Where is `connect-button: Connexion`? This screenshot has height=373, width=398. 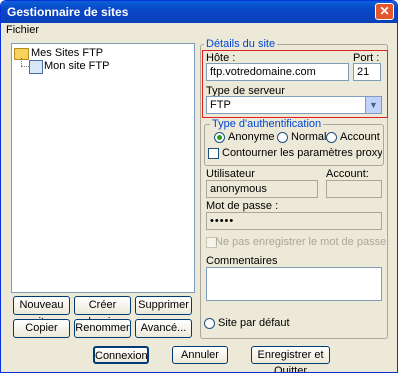
connect-button: Connexion is located at coordinates (121, 355).